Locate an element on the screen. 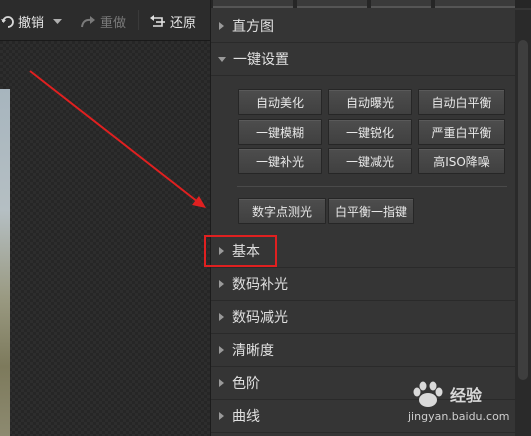 This screenshot has height=436, width=531. section-label: 数码补光 is located at coordinates (260, 285).